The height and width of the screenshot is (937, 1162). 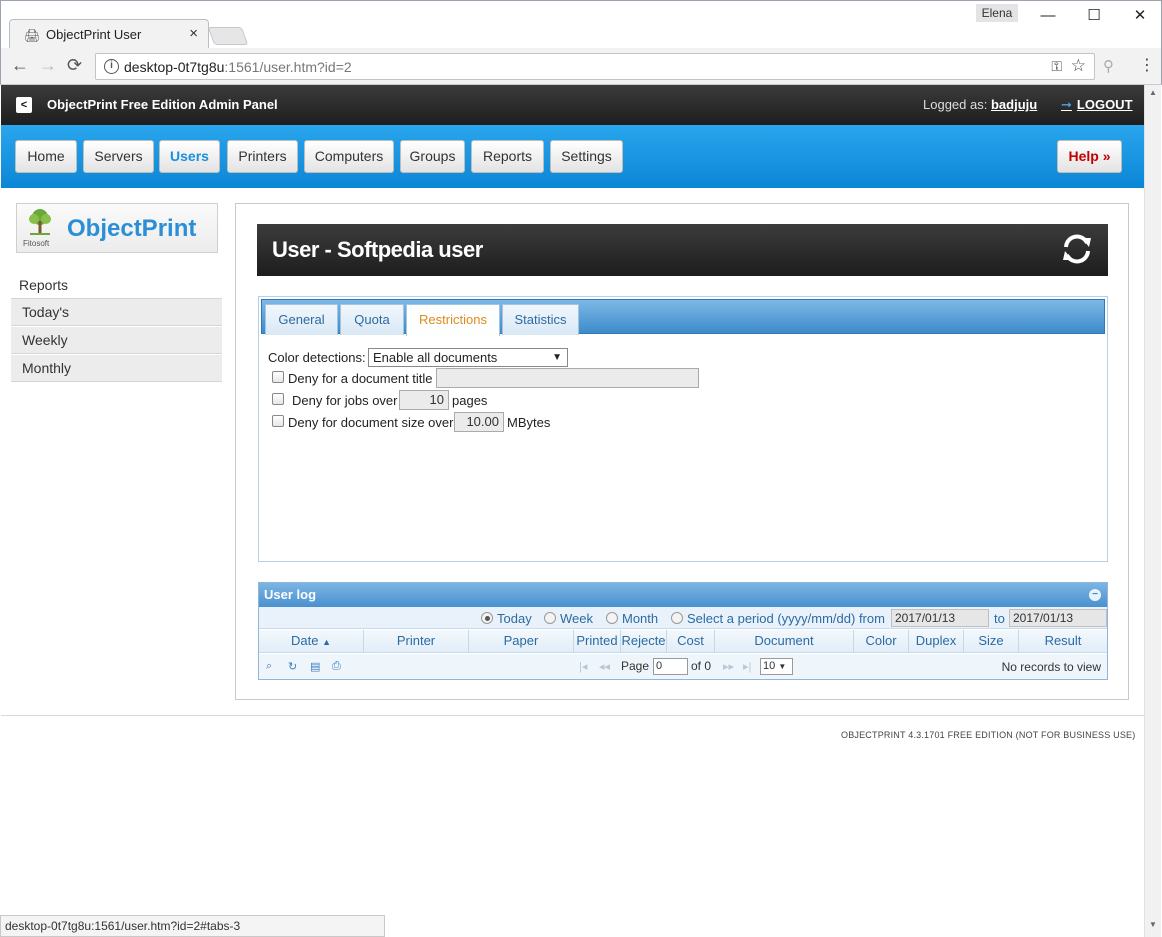 What do you see at coordinates (597, 641) in the screenshot?
I see `col-printed: Printed` at bounding box center [597, 641].